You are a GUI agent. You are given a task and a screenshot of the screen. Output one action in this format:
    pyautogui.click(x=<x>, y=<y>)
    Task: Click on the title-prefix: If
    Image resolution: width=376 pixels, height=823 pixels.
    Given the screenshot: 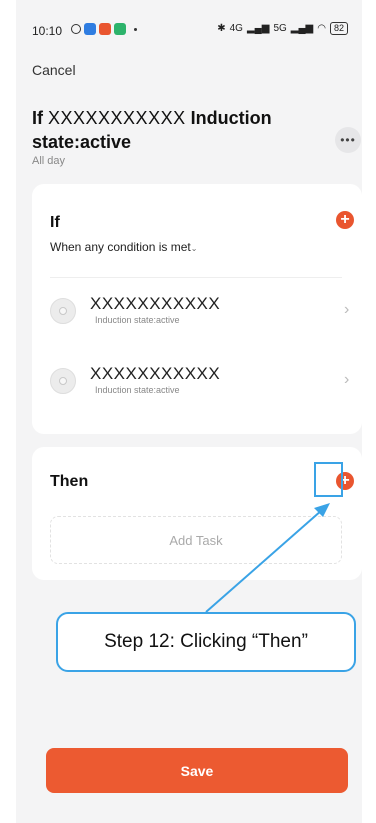 What is the action you would take?
    pyautogui.click(x=37, y=118)
    